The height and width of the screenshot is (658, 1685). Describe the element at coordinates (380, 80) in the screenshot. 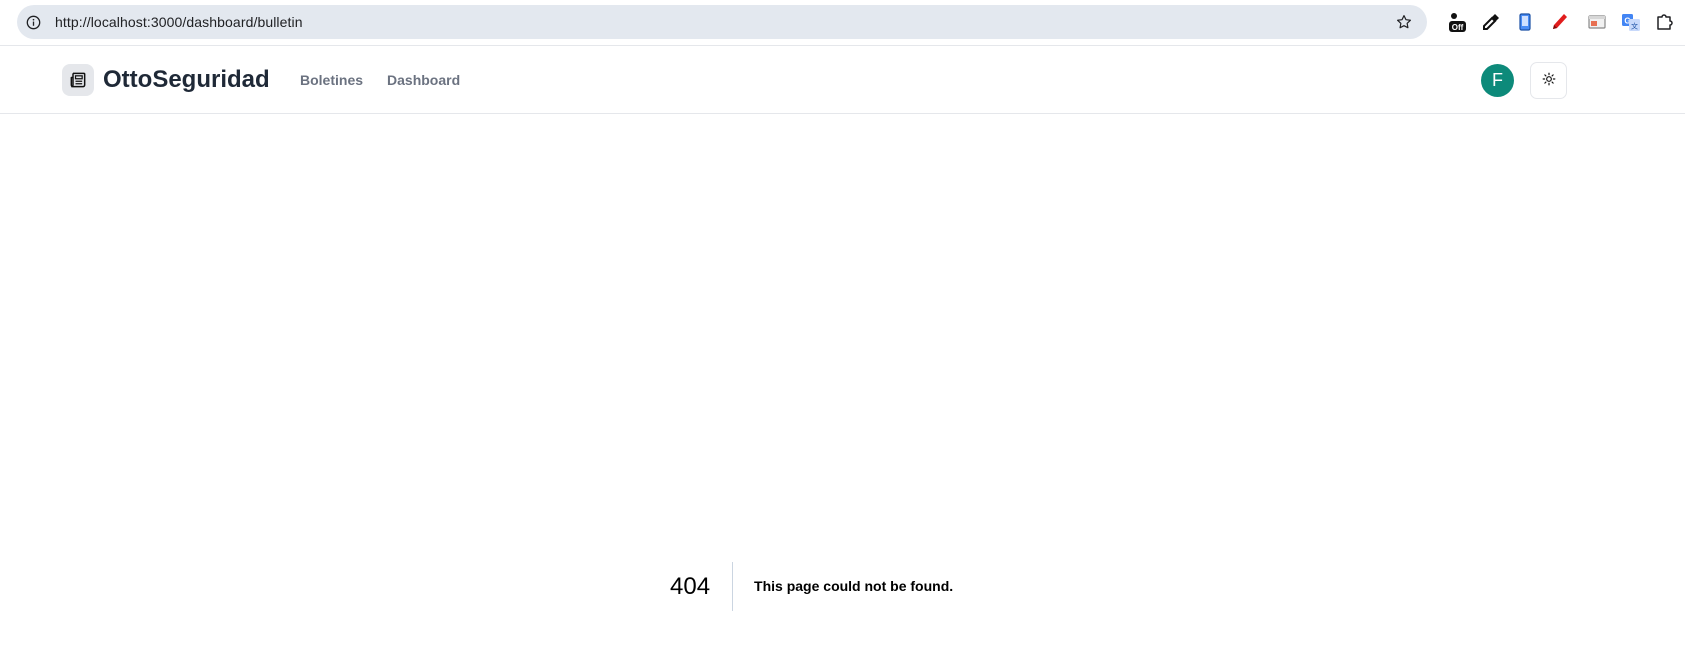

I see `main-nav: Boletines Dashboard` at that location.